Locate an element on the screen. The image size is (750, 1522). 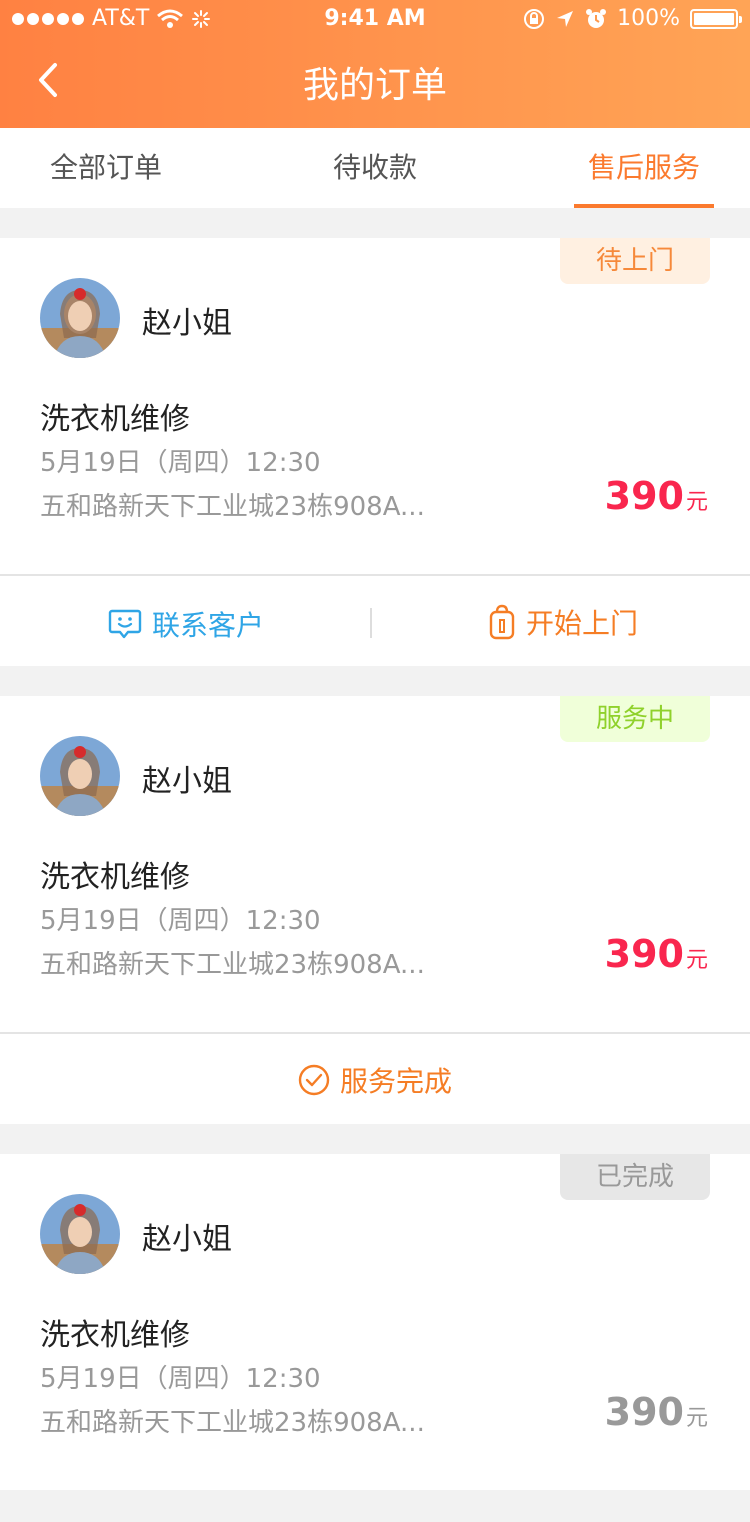
alarm-icon is located at coordinates (596, 18).